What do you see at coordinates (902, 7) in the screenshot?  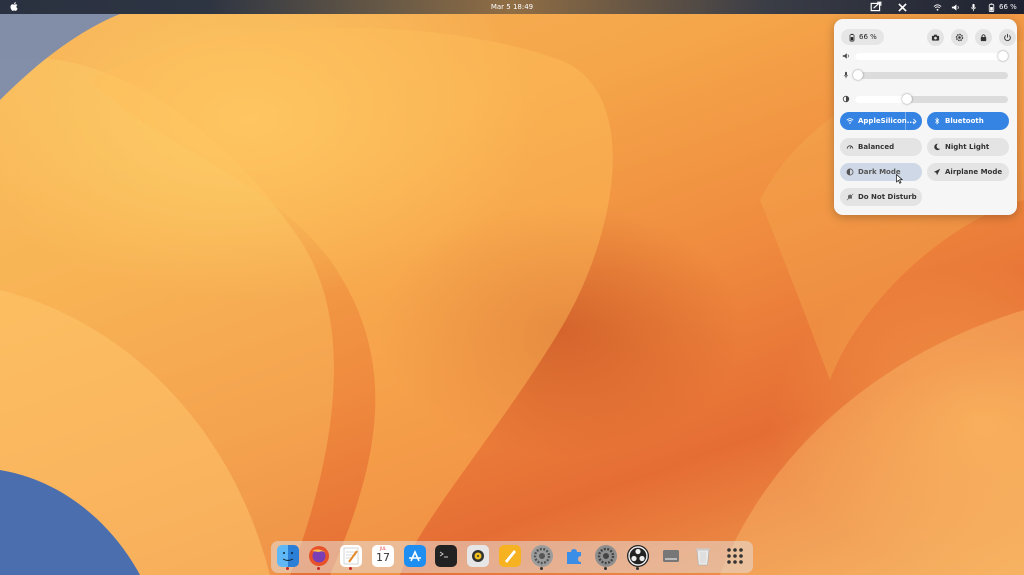 I see `close-icon` at bounding box center [902, 7].